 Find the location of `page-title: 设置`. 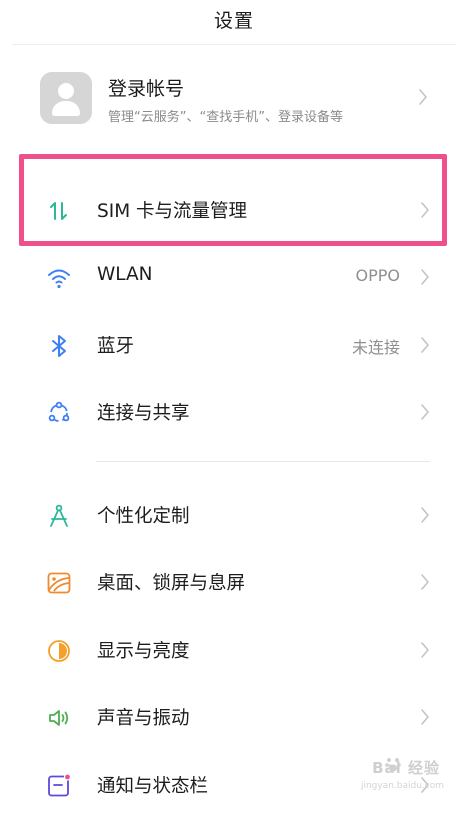

page-title: 设置 is located at coordinates (233, 21).